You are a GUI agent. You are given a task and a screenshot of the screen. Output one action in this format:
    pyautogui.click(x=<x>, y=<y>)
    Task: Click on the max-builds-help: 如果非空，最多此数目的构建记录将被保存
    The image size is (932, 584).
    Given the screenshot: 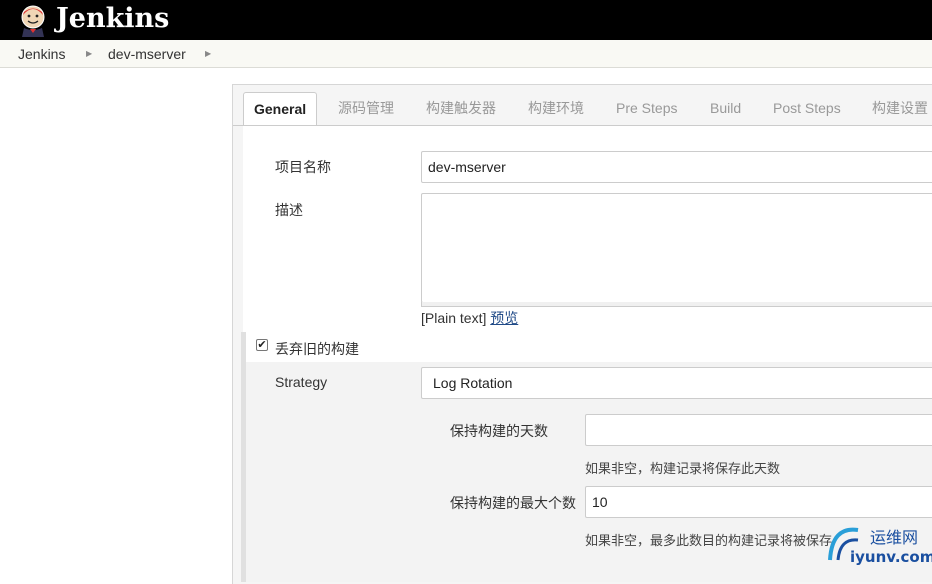 What is the action you would take?
    pyautogui.click(x=709, y=540)
    